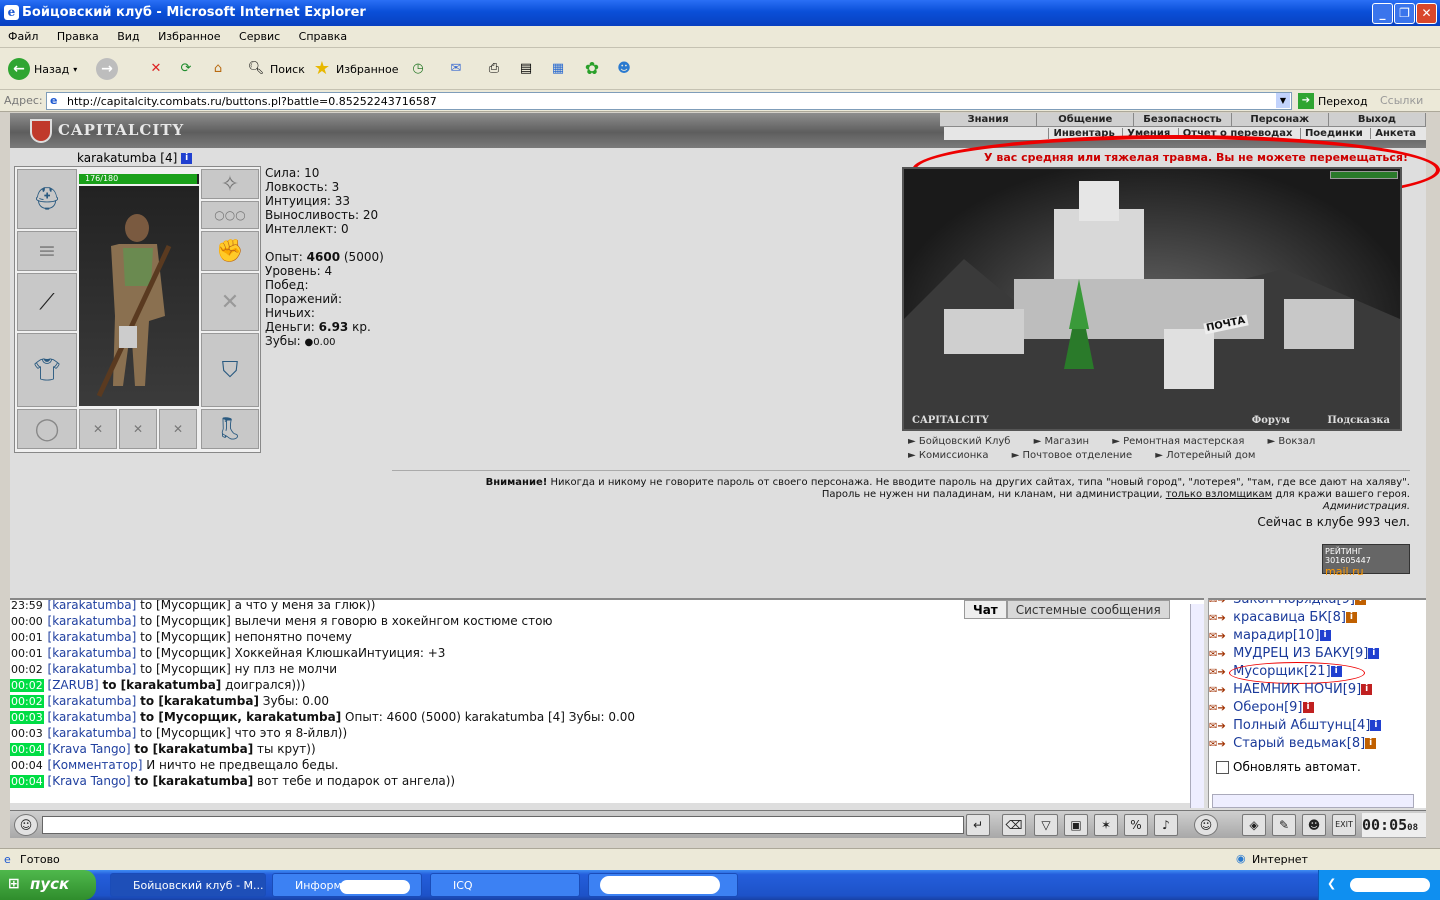 The height and width of the screenshot is (900, 1440). I want to click on filter-icon: ▽, so click(1046, 825).